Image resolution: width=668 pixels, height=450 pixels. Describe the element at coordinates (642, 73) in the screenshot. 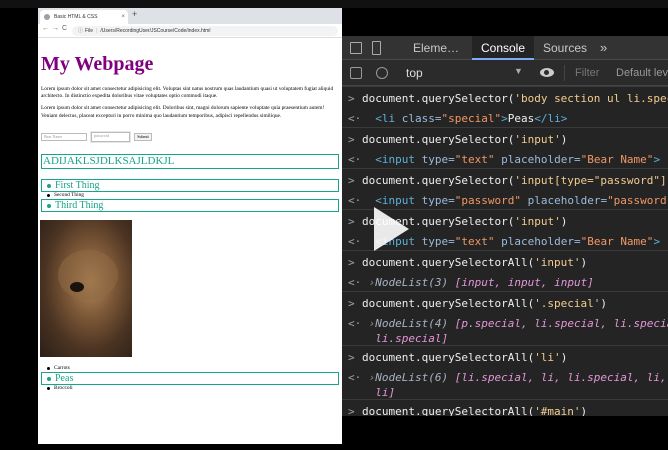

I see `log-levels-dropdown: Default lev` at that location.